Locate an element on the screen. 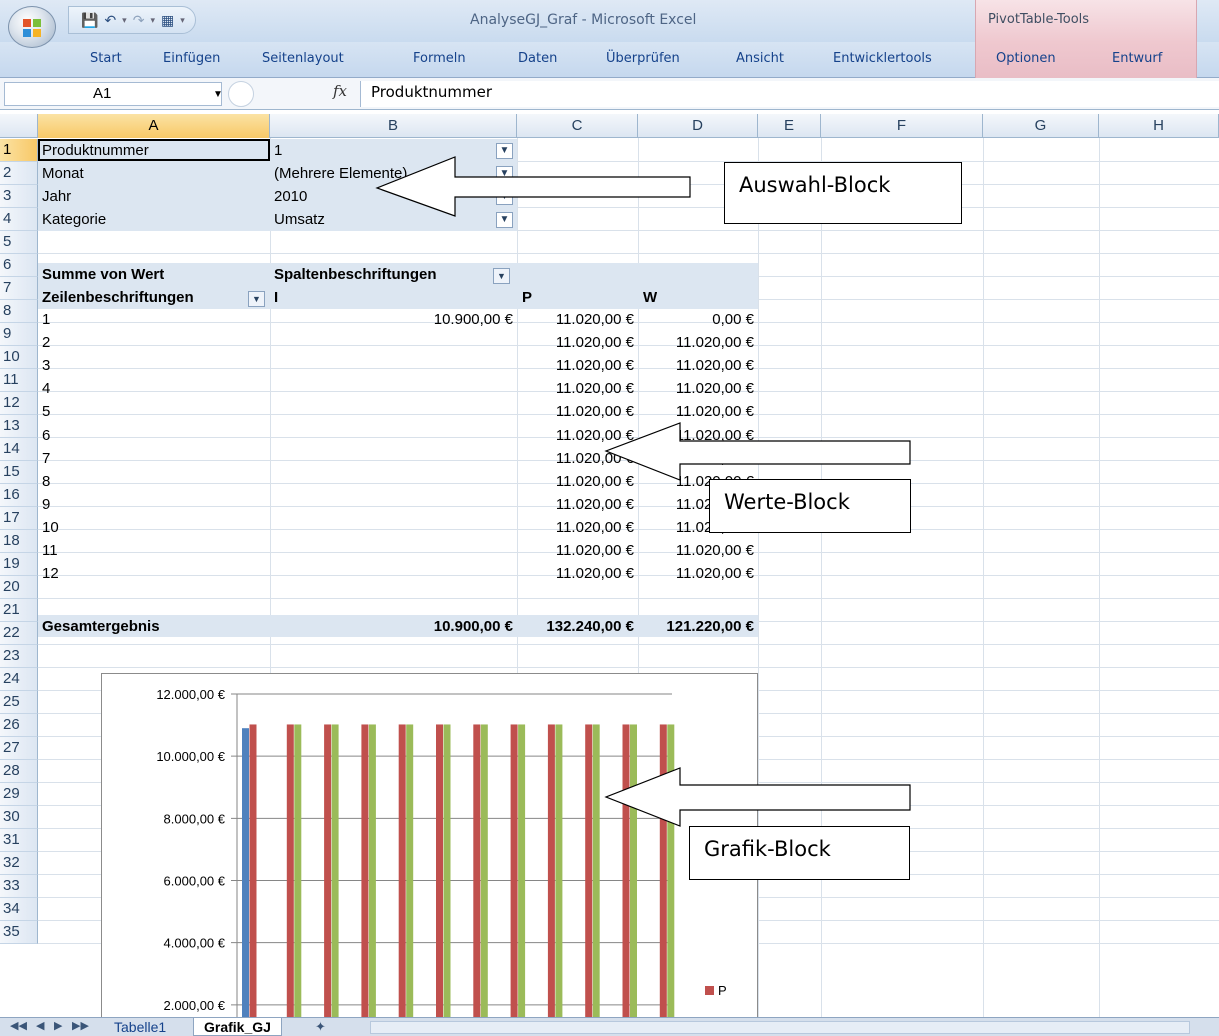 The image size is (1219, 1036). first-sheet-icon: ◀◀ is located at coordinates (18, 1025).